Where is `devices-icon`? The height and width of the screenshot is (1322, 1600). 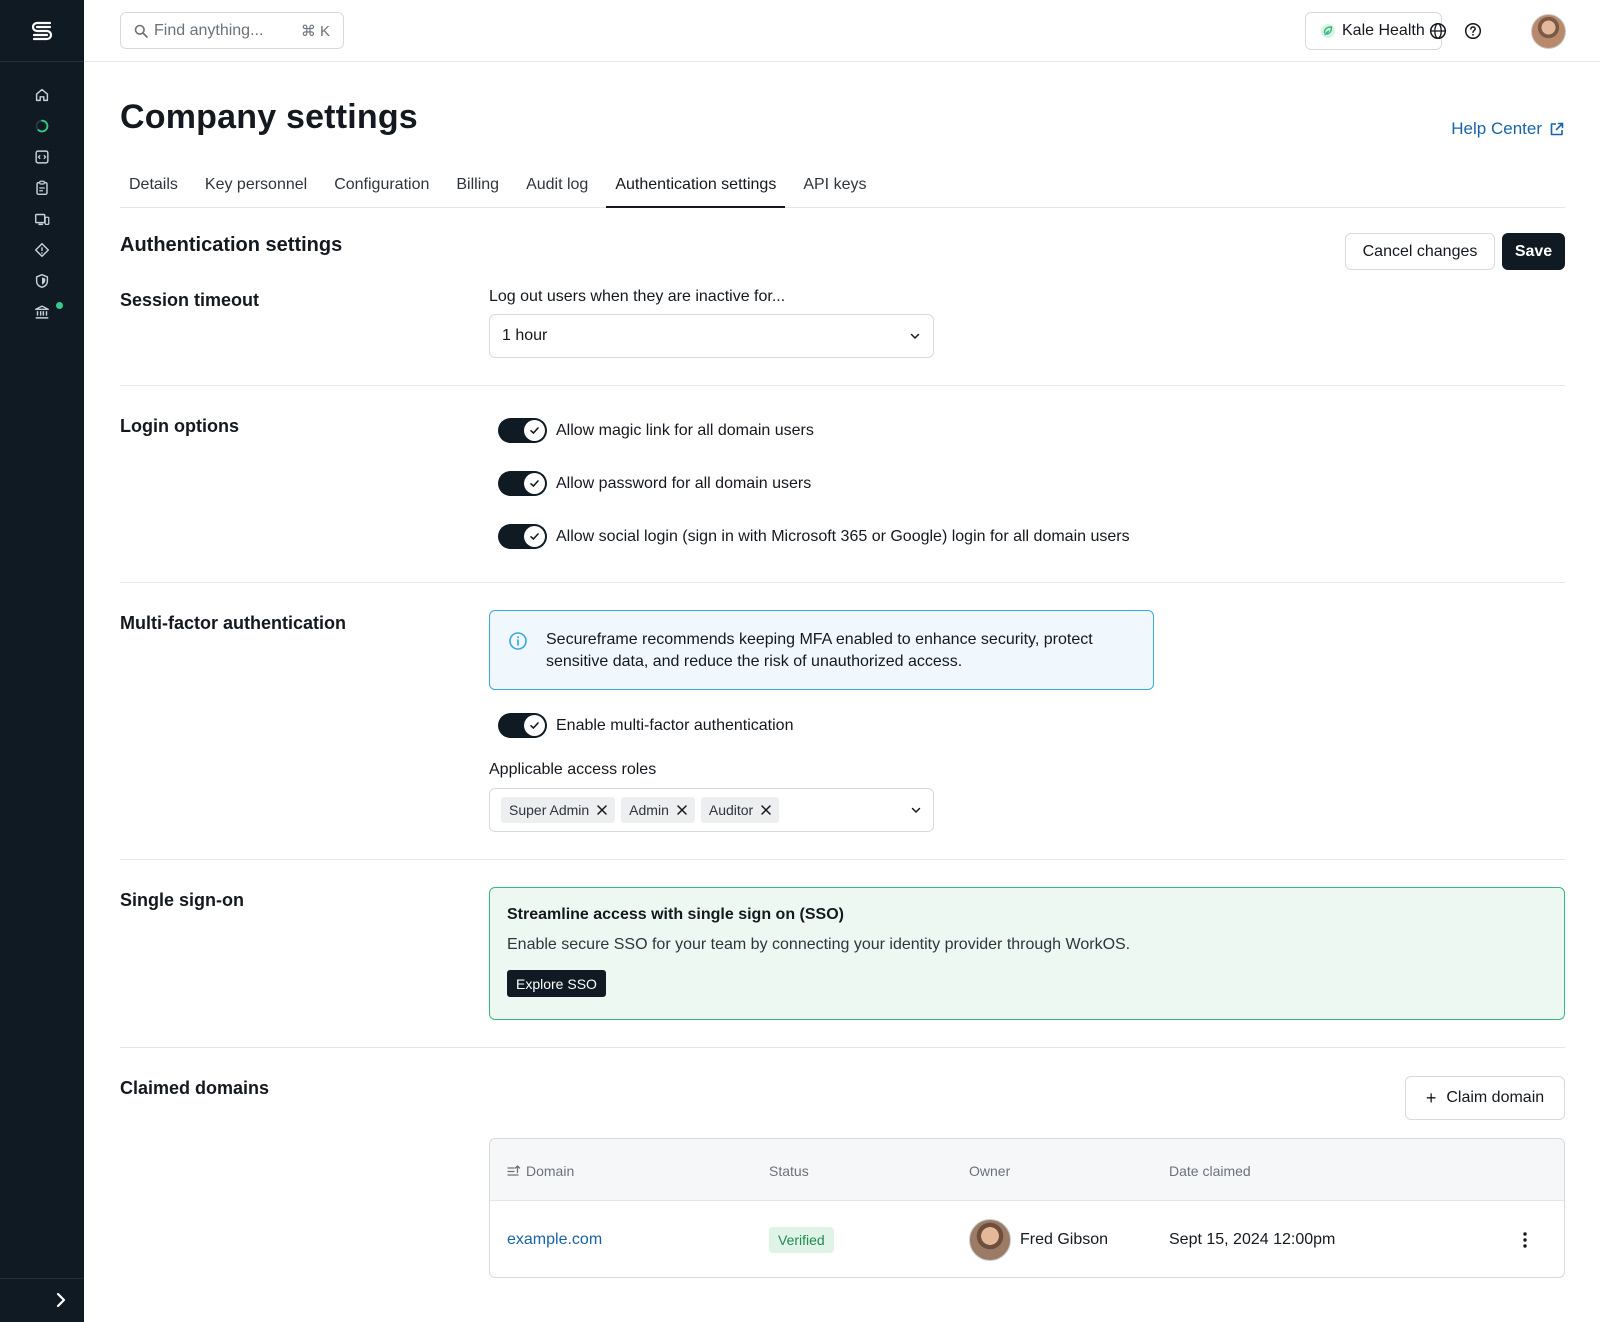
devices-icon is located at coordinates (42, 219).